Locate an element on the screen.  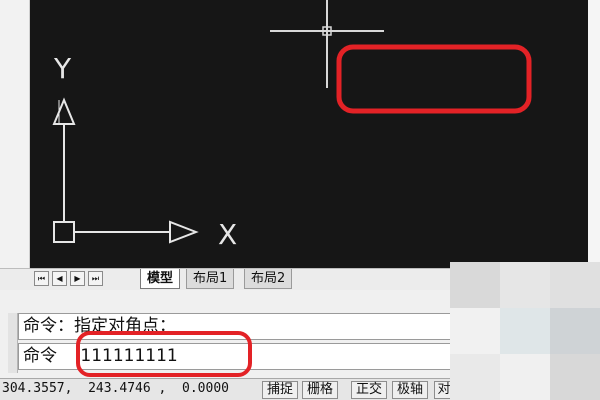
pixelated-watermark is located at coordinates (525, 331).